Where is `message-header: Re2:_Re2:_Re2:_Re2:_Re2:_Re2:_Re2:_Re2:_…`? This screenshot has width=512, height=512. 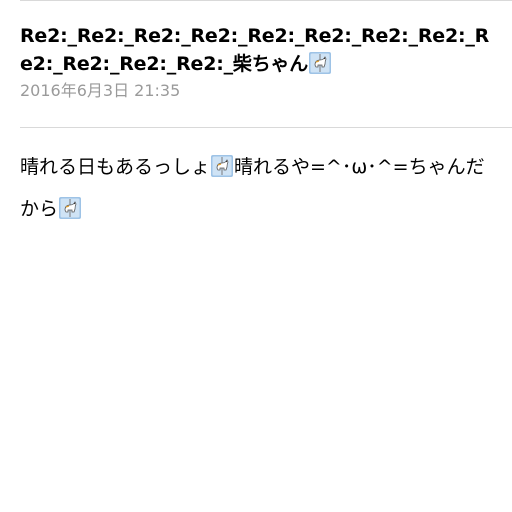 message-header: Re2:_Re2:_Re2:_Re2:_Re2:_Re2:_Re2:_Re2:_… is located at coordinates (260, 62).